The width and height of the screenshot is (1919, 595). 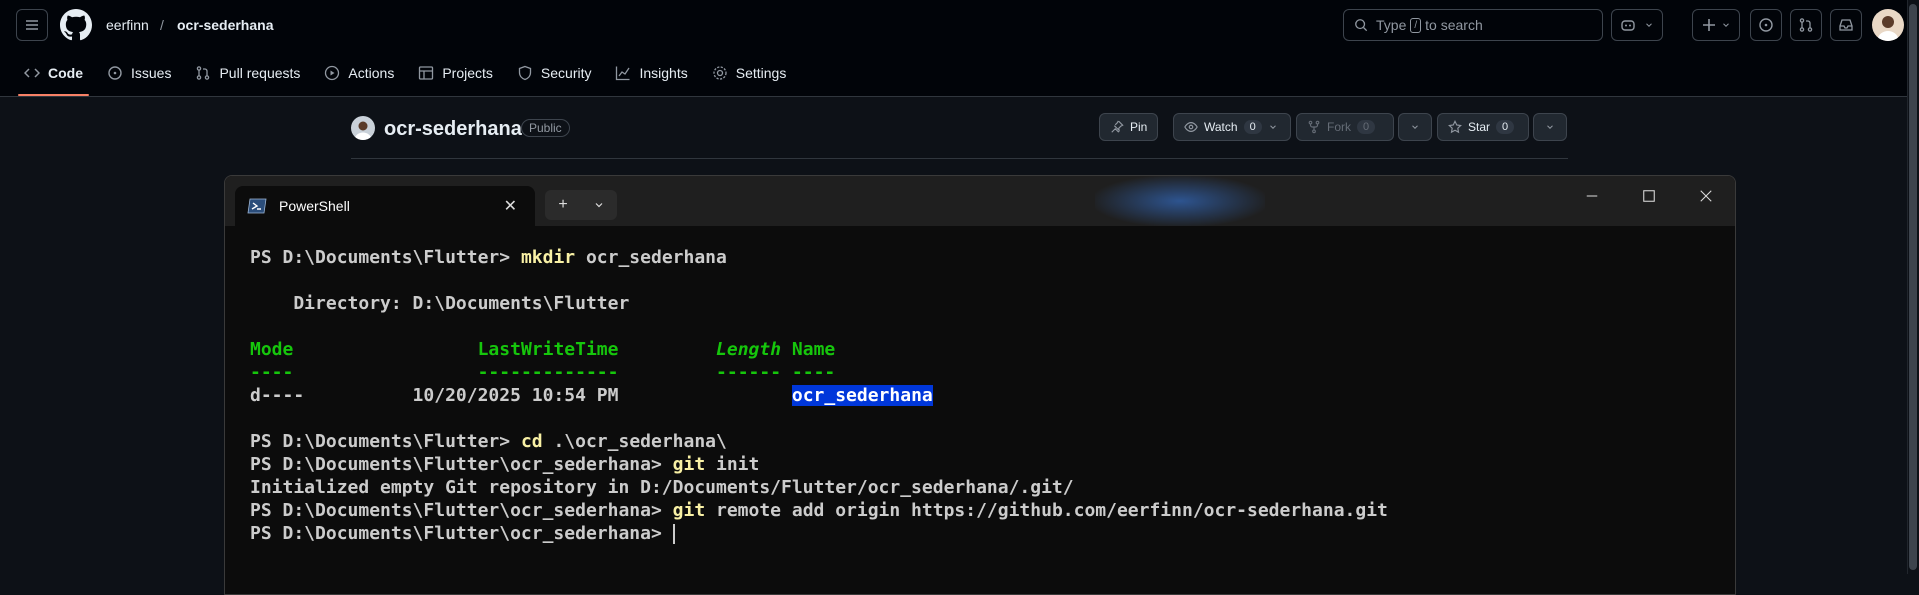 I want to click on terminal-text: ------, so click(x=749, y=372).